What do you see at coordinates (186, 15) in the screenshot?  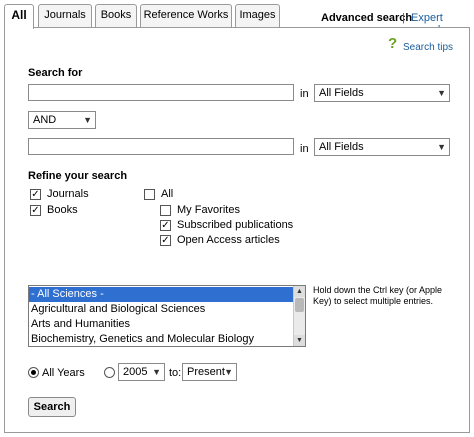 I see `tab-reference-works: Reference Works` at bounding box center [186, 15].